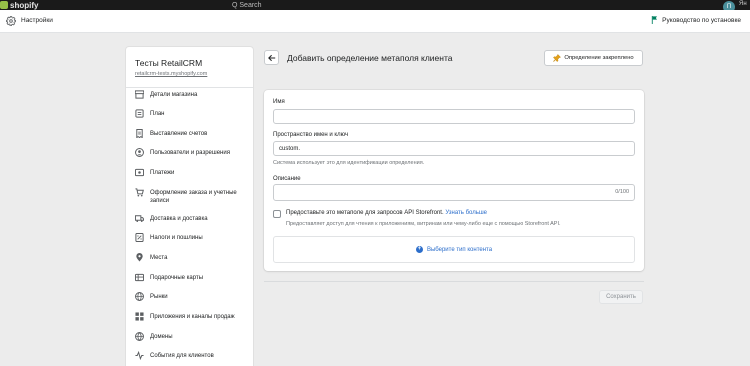 This screenshot has height=366, width=750. What do you see at coordinates (189, 99) in the screenshot?
I see `sidebar-item-store-details: Детали магазина` at bounding box center [189, 99].